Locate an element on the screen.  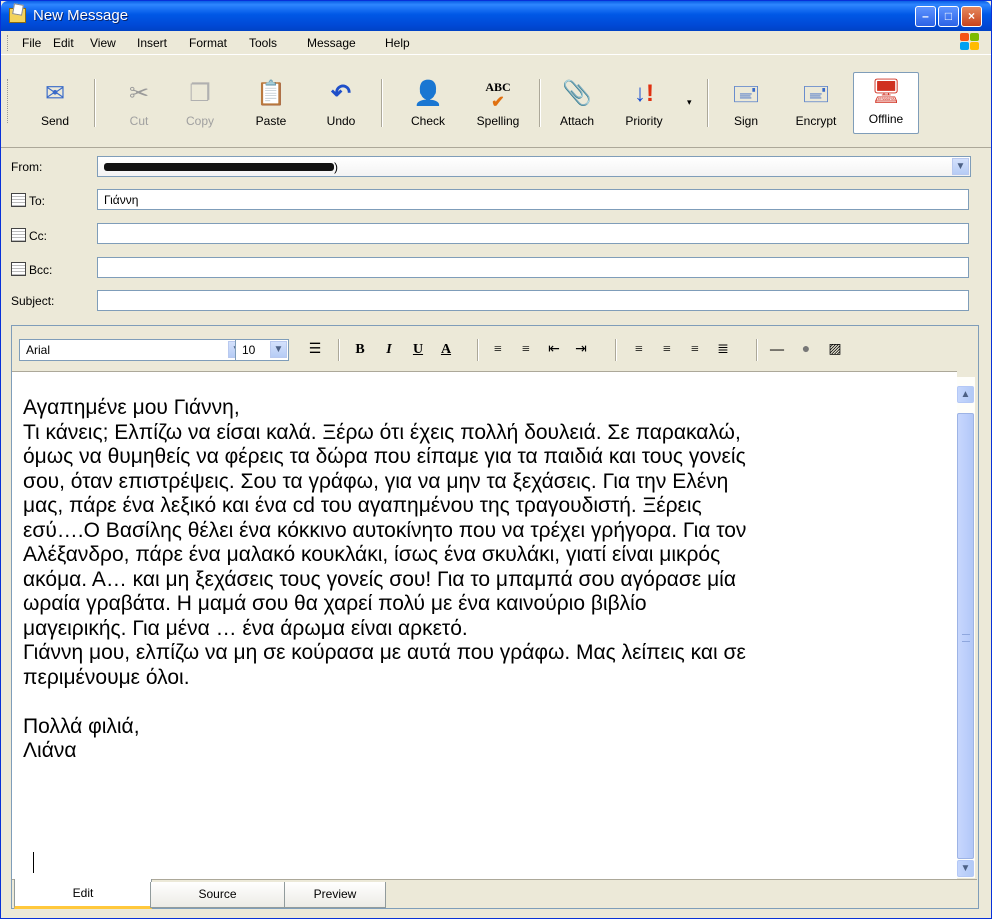
offline-label: Offline is located at coordinates (886, 119).